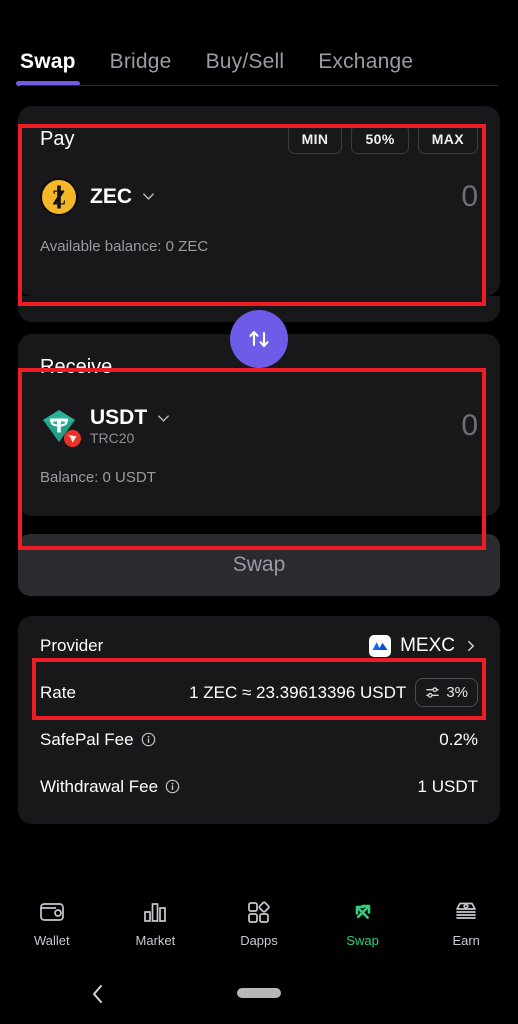 This screenshot has height=1024, width=518. I want to click on tab-bridge: Bridge, so click(141, 68).